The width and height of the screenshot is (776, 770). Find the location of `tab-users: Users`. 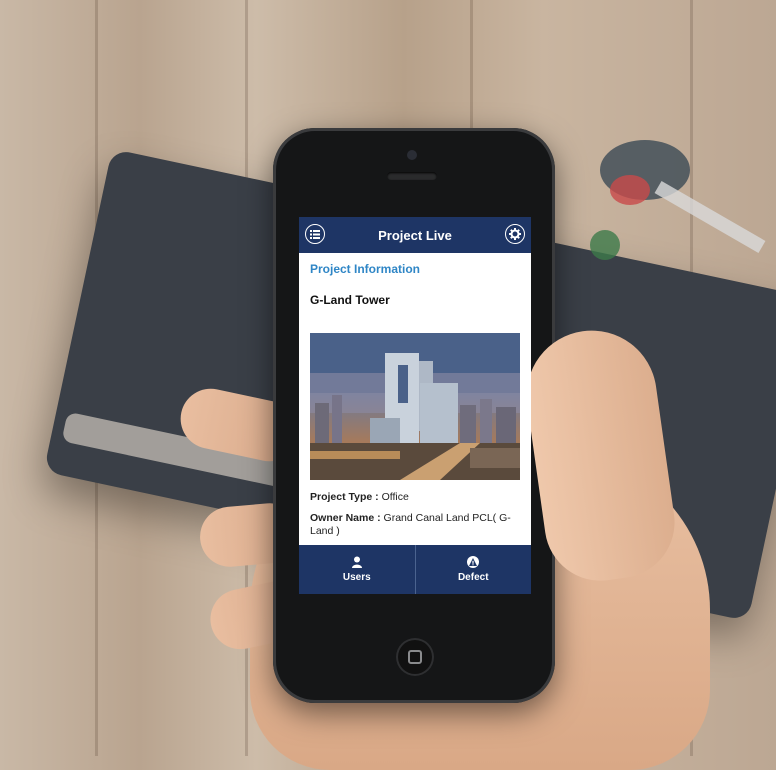

tab-users: Users is located at coordinates (357, 569).